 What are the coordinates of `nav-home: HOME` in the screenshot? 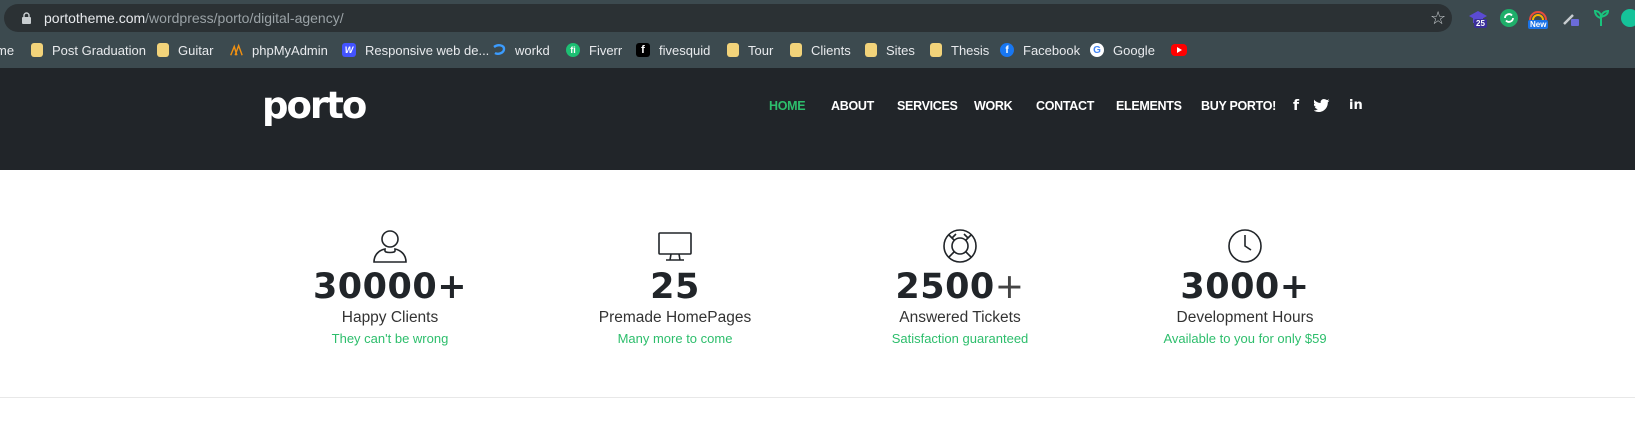 It's located at (787, 106).